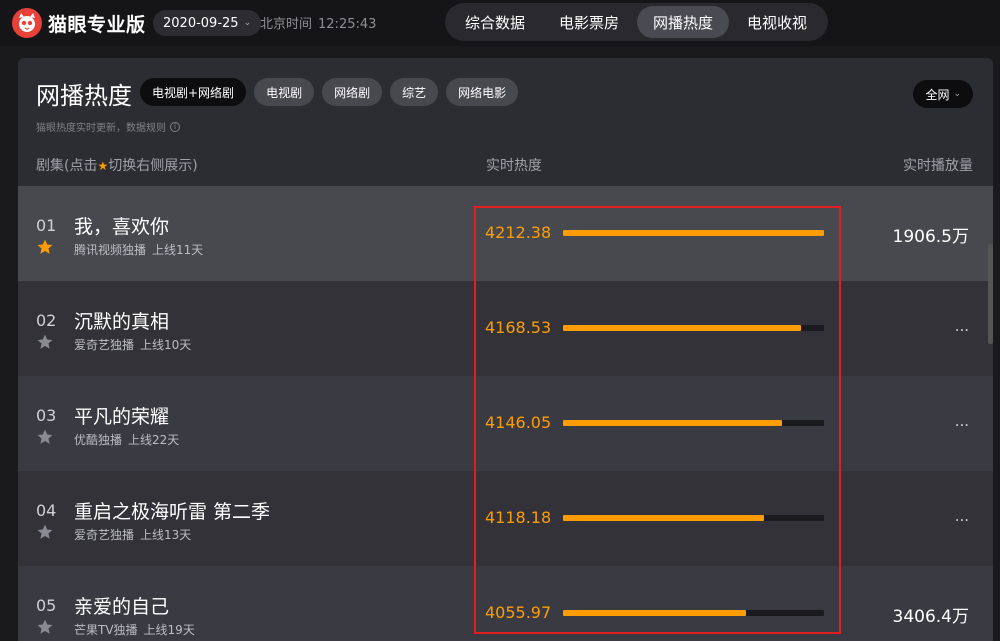  What do you see at coordinates (126, 439) in the screenshot?
I see `row-meta: 优酷独播 上线22天` at bounding box center [126, 439].